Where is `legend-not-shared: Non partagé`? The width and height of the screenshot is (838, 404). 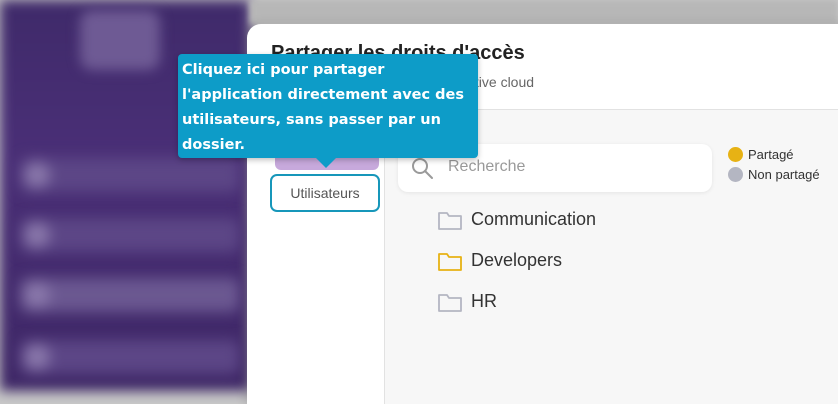 legend-not-shared: Non partagé is located at coordinates (774, 174).